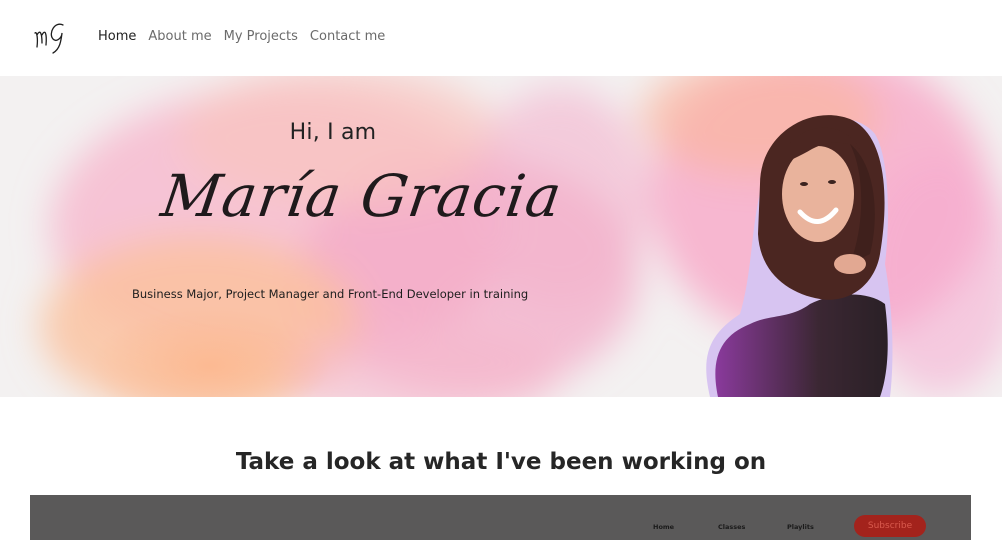  Describe the element at coordinates (117, 36) in the screenshot. I see `nav-home-link: Home` at that location.